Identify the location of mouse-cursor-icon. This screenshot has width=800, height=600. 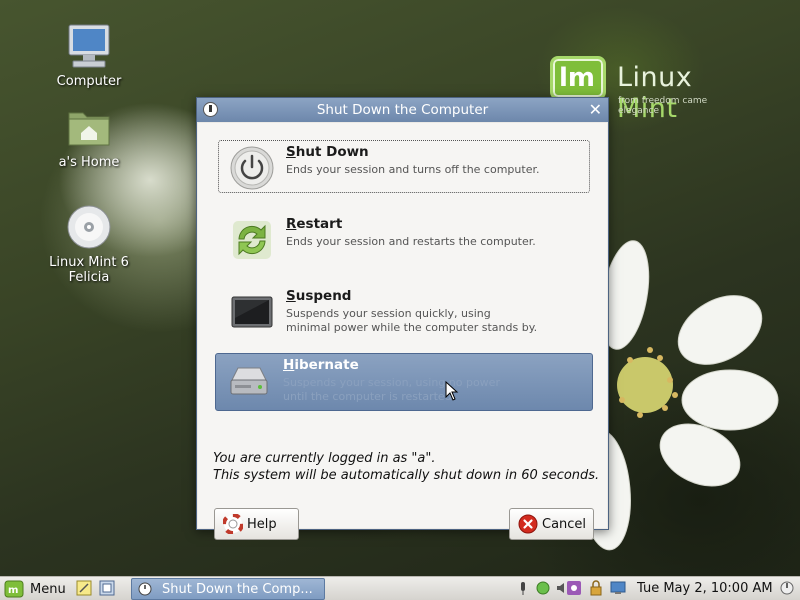
(452, 391).